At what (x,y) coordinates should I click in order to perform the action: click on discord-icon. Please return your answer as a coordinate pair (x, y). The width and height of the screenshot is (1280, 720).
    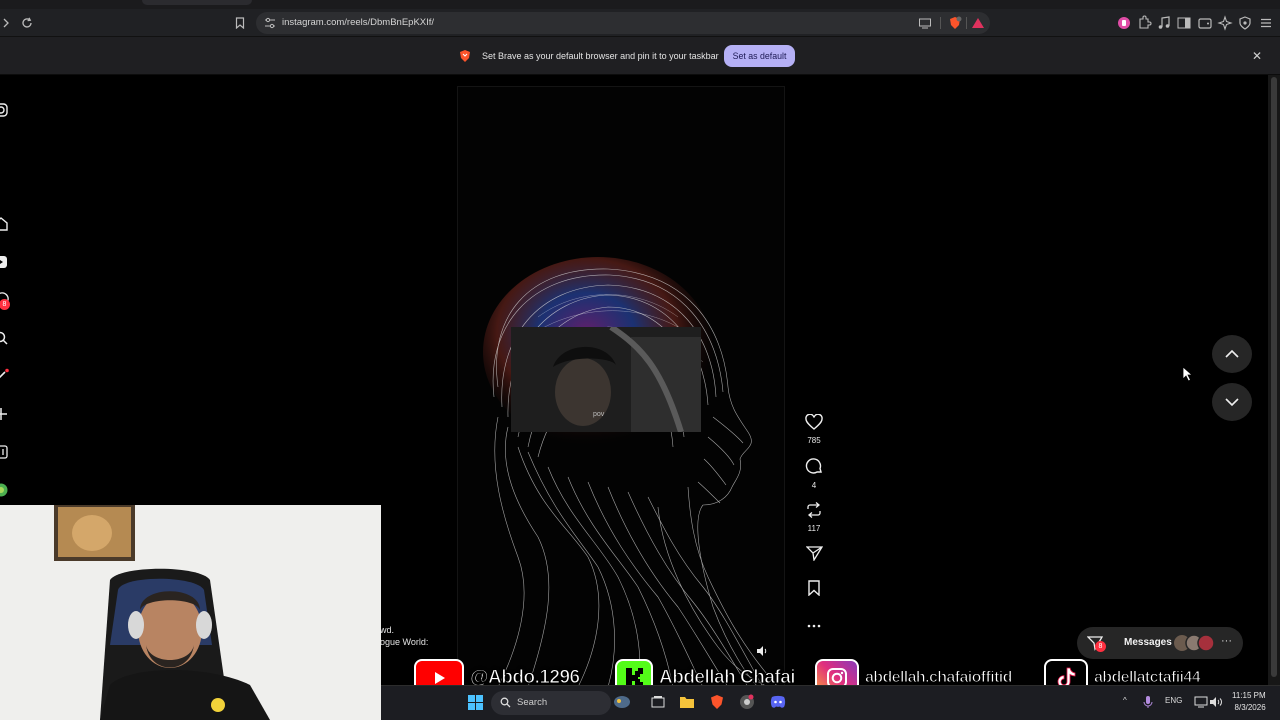
    Looking at the image, I should click on (778, 702).